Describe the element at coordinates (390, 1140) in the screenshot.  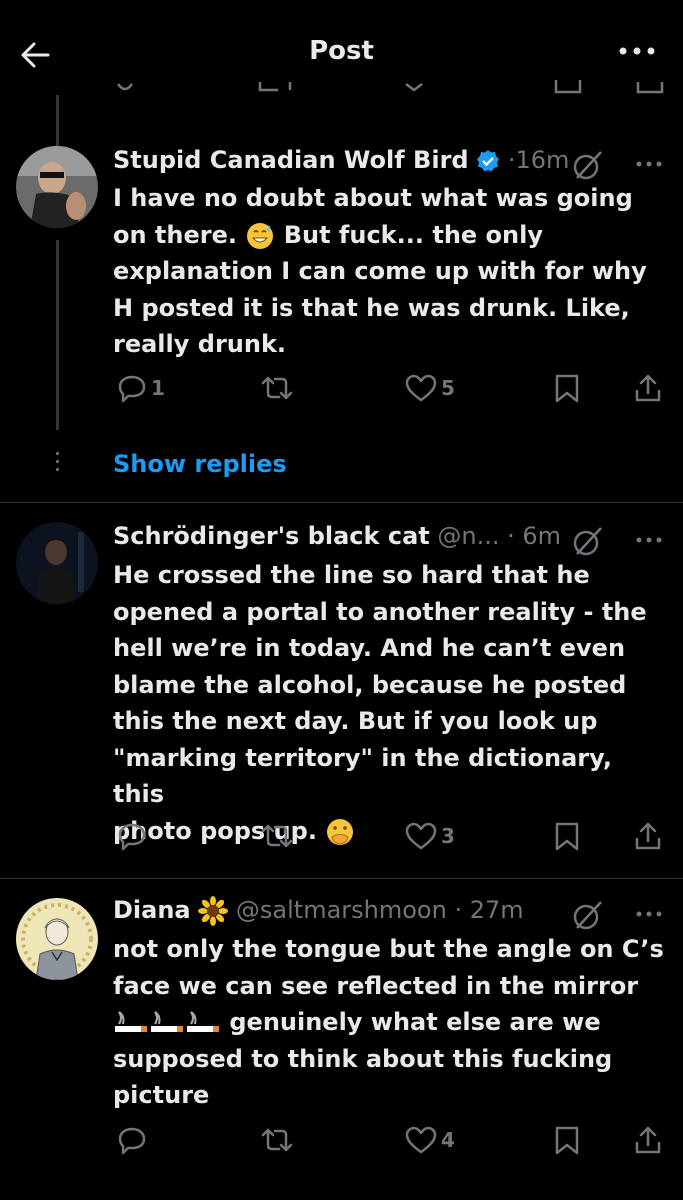
I see `tweet-actions: 4` at that location.